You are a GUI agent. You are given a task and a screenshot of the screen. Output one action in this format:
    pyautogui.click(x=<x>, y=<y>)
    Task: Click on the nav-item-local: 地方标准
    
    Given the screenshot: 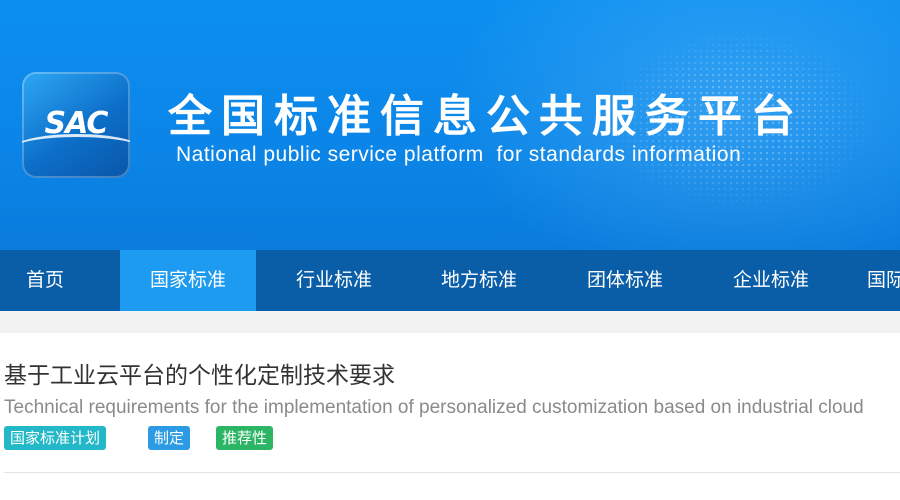 What is the action you would take?
    pyautogui.click(x=479, y=280)
    